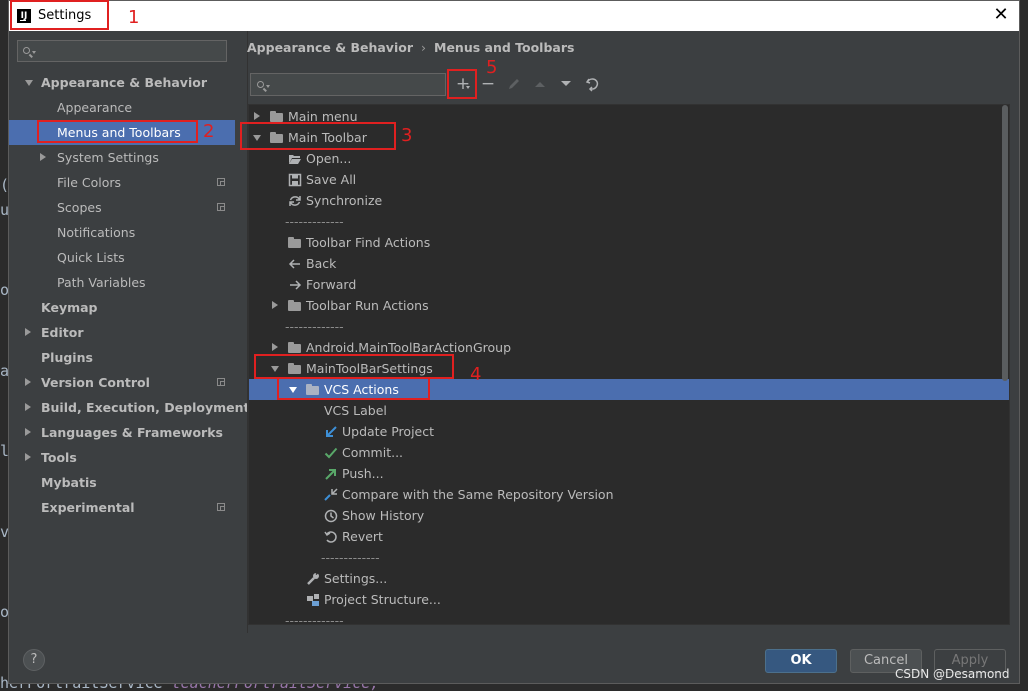  I want to click on sidebar-item-label: Experimental, so click(88, 507).